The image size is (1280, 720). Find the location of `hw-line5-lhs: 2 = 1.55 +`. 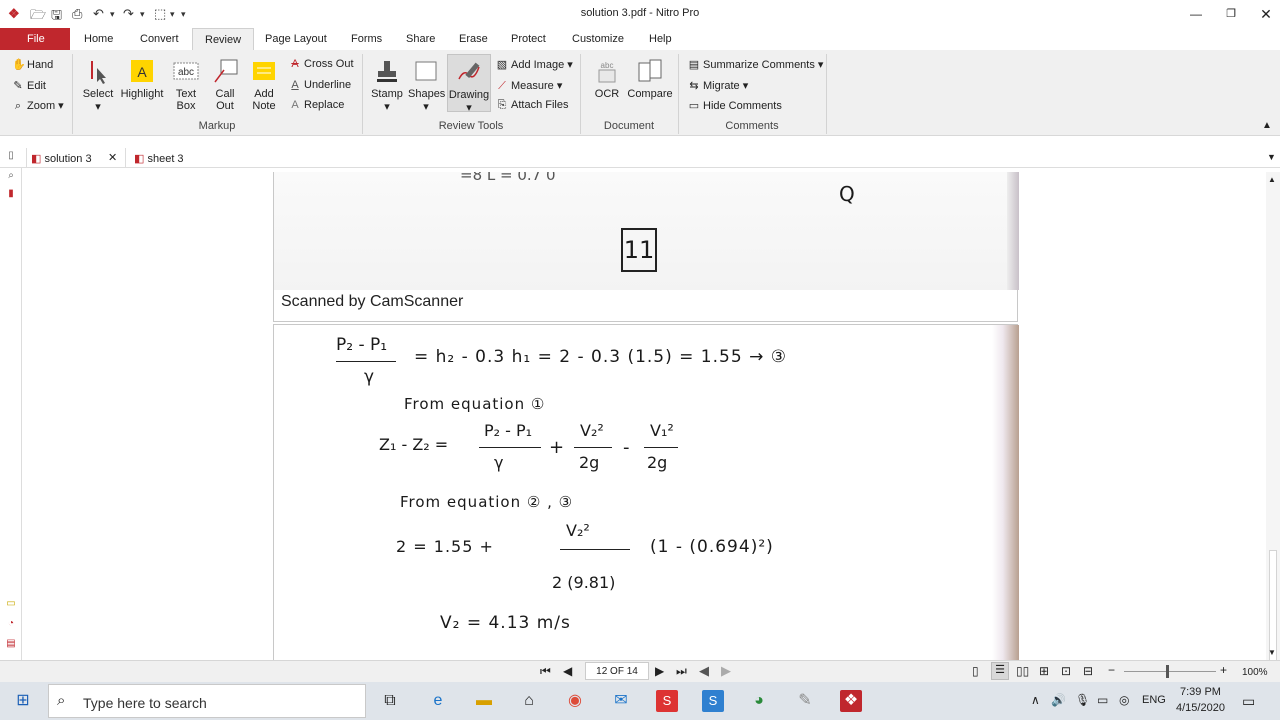

hw-line5-lhs: 2 = 1.55 + is located at coordinates (445, 546).